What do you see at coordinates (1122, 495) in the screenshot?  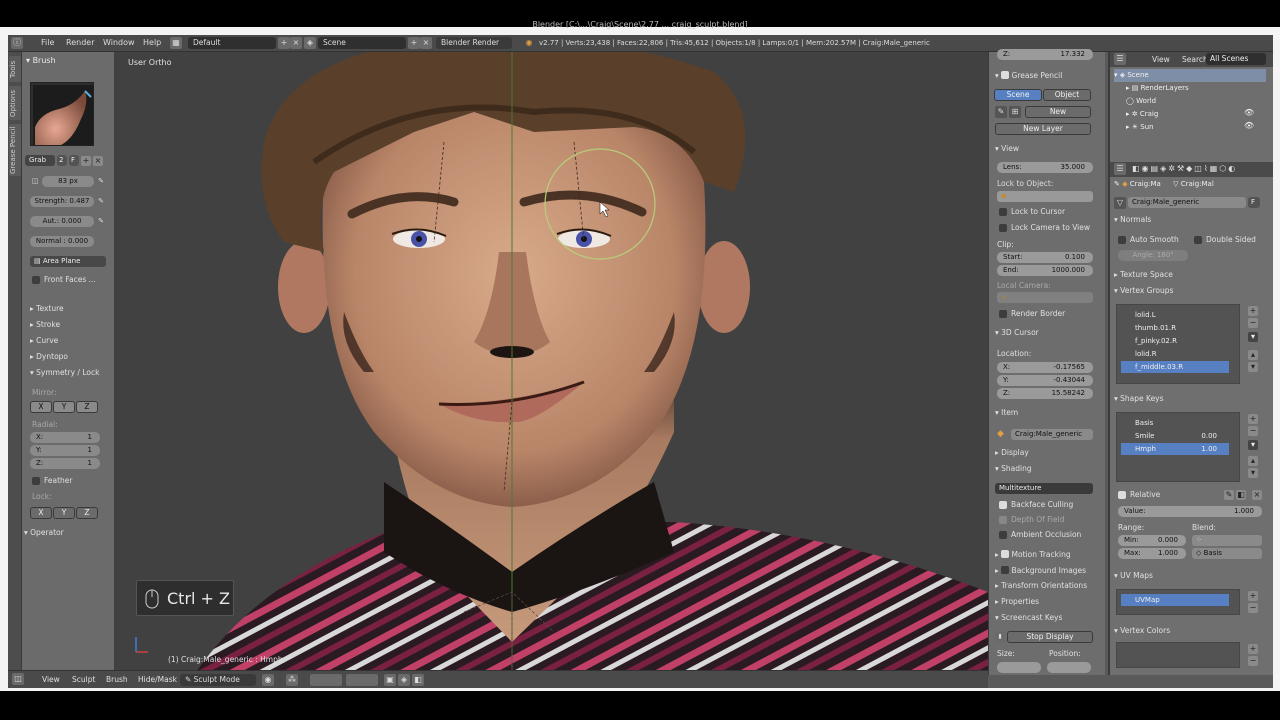 I see `relative-checkbox` at bounding box center [1122, 495].